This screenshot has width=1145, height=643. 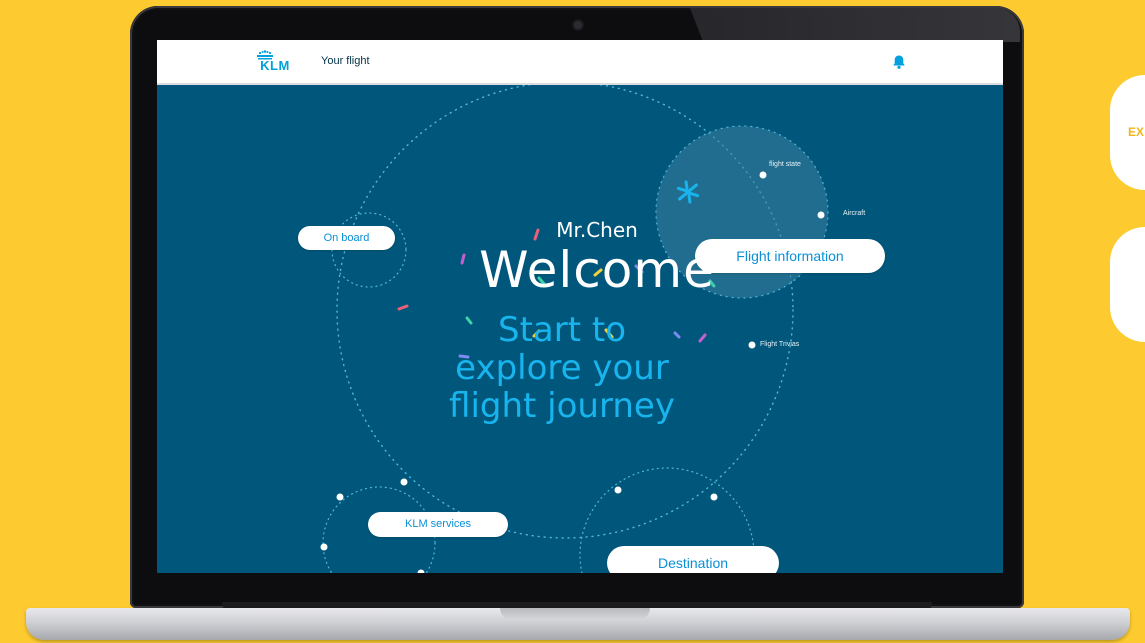 I want to click on side-card-text: EX, so click(x=1136, y=132).